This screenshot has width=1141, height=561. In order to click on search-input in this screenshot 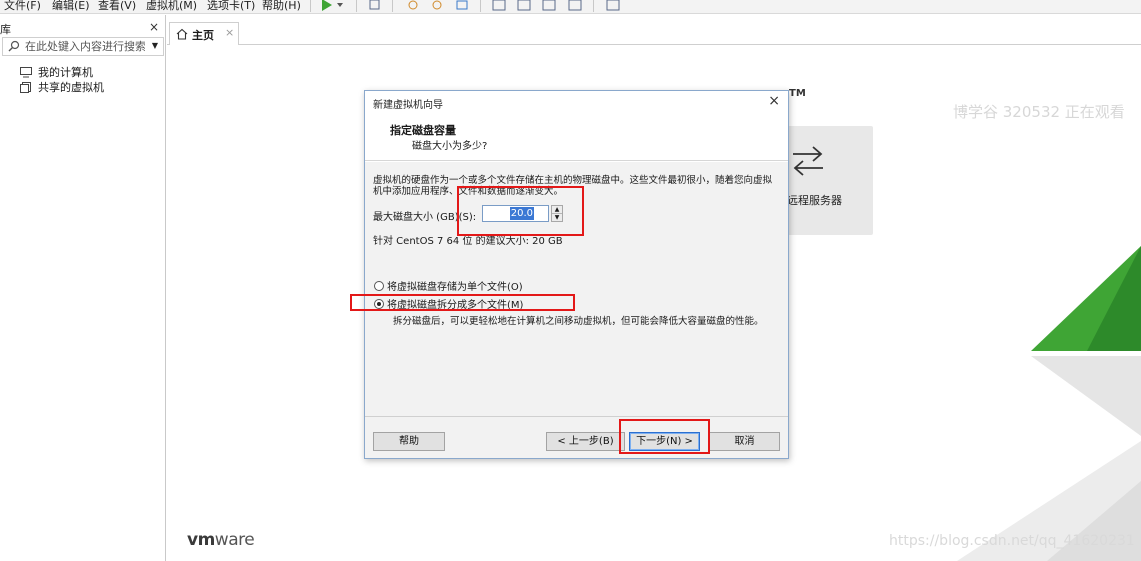, I will do `click(85, 46)`.